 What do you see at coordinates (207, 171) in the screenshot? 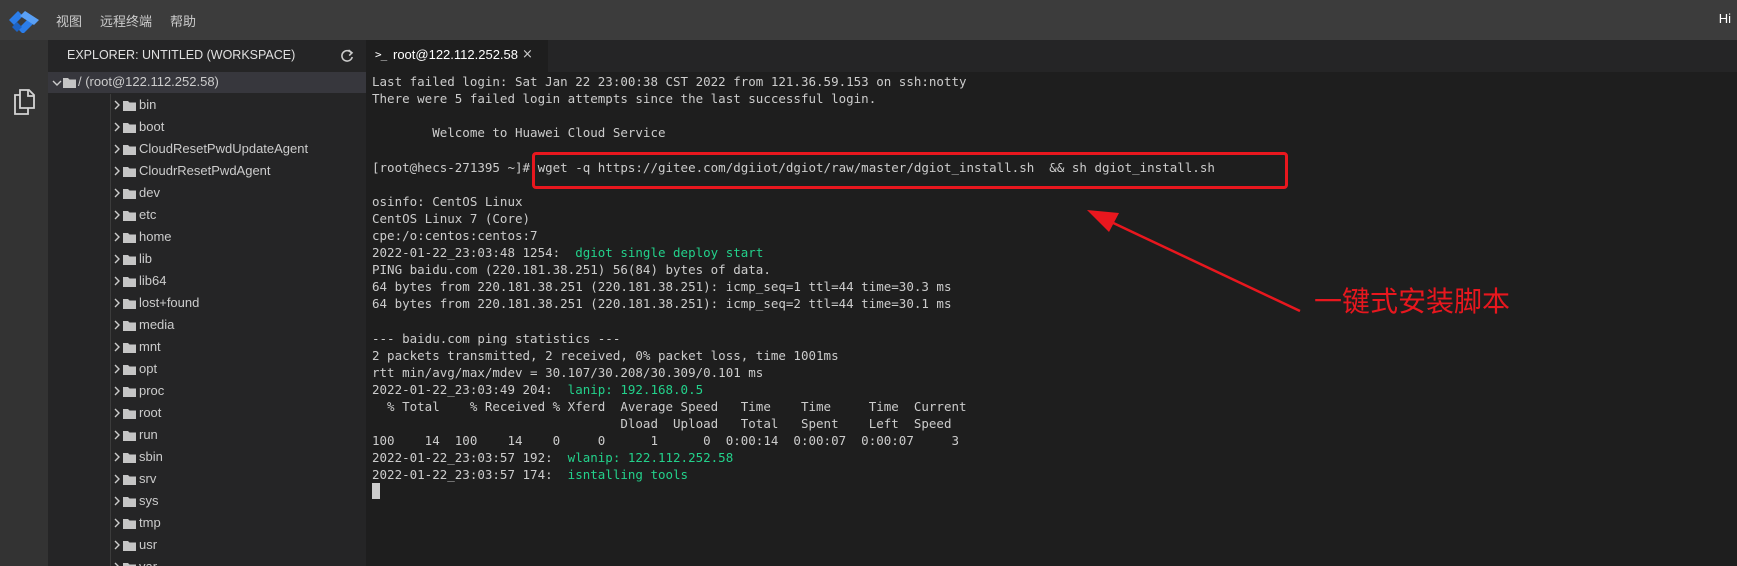
I see `tree-item-cloudrresetpwdagent: CloudrResetPwdAgent` at bounding box center [207, 171].